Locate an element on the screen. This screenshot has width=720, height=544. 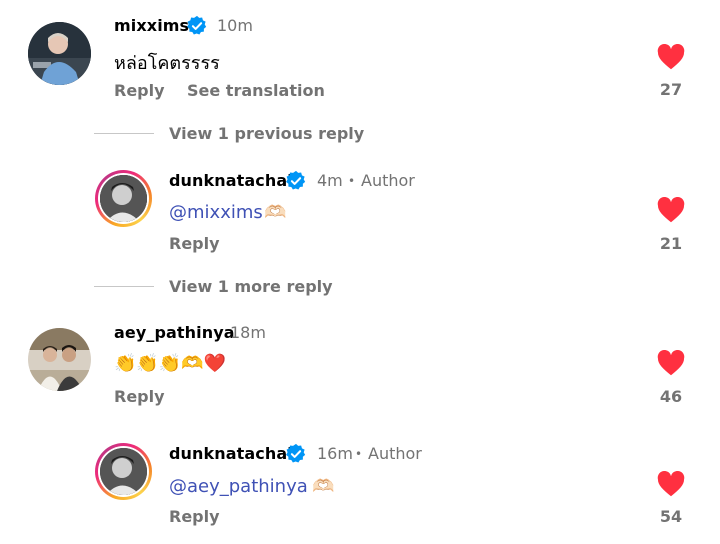
view-previous-reply-link: View 1 previous reply is located at coordinates (266, 133).